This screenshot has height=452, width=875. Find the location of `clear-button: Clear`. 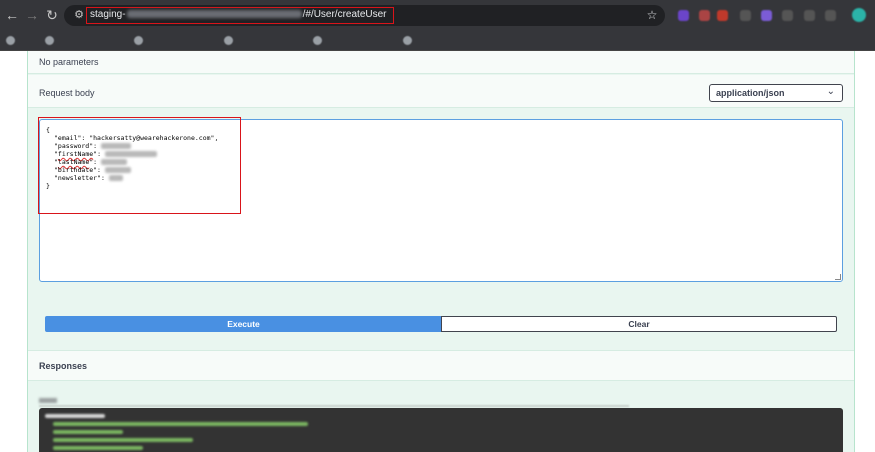

clear-button: Clear is located at coordinates (639, 324).